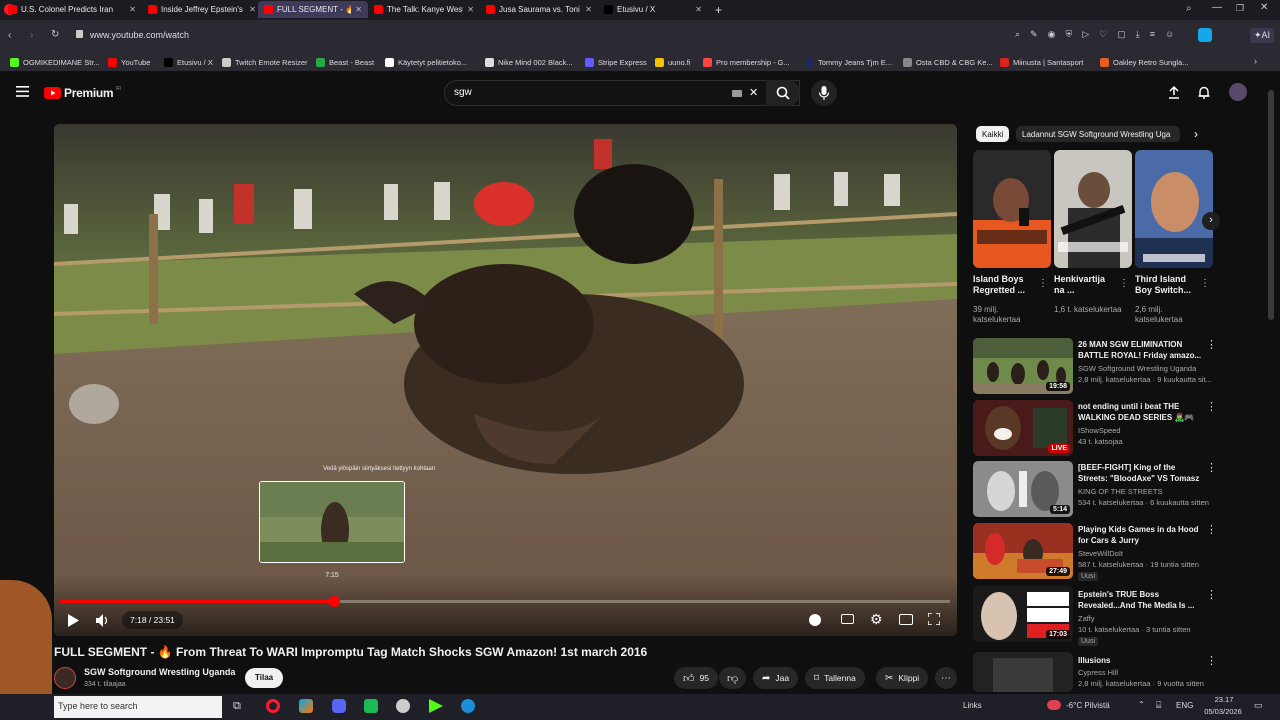 This screenshot has width=1280, height=720. Describe the element at coordinates (1205, 35) in the screenshot. I see `extension-icon` at that location.